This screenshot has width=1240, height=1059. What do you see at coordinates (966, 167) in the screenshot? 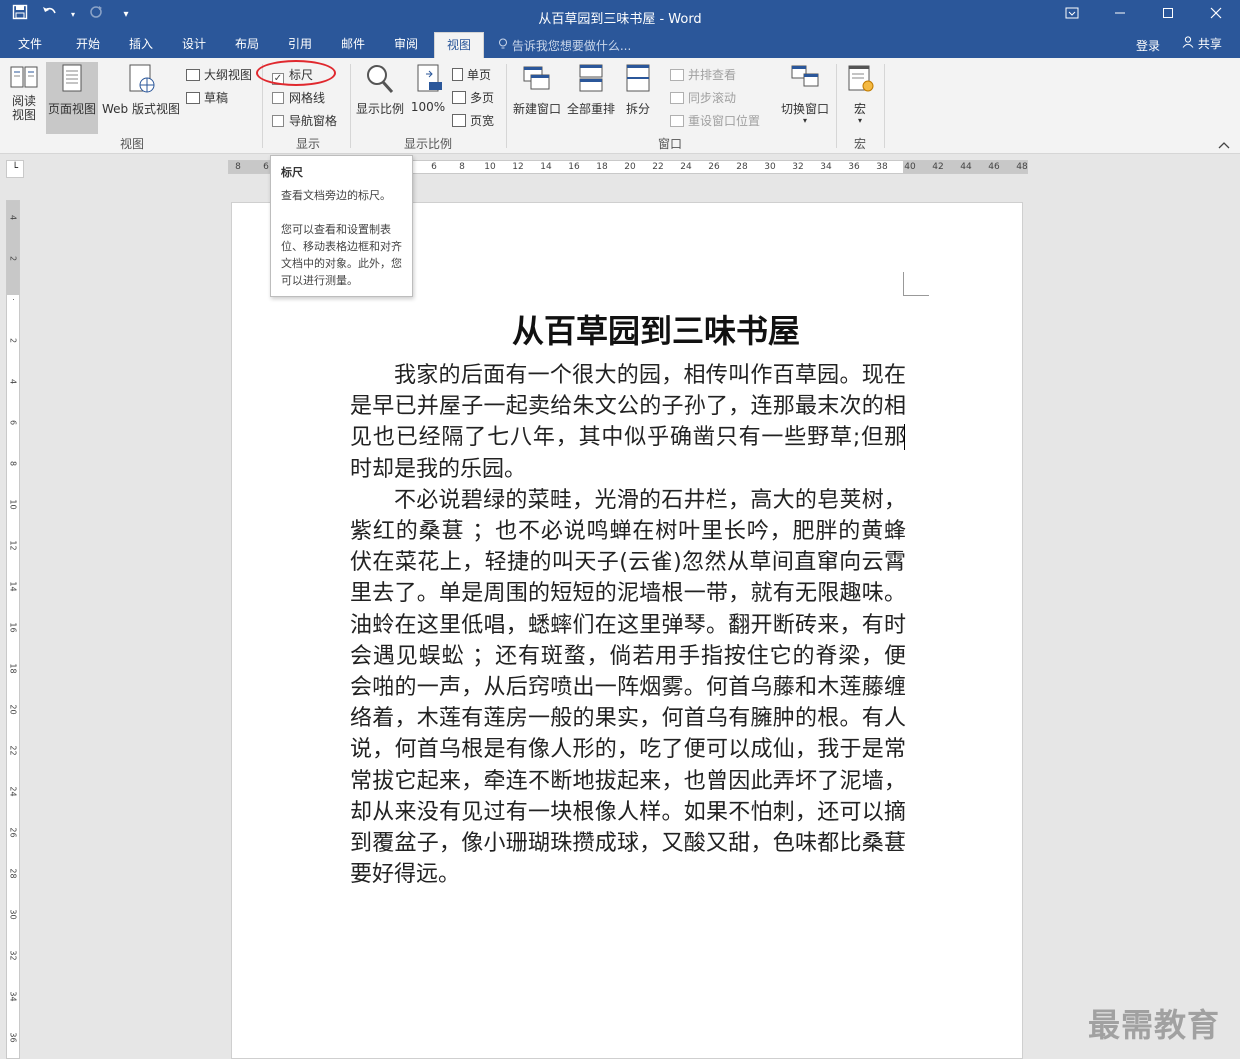
I see `ruler-tick-label: 44` at bounding box center [966, 167].